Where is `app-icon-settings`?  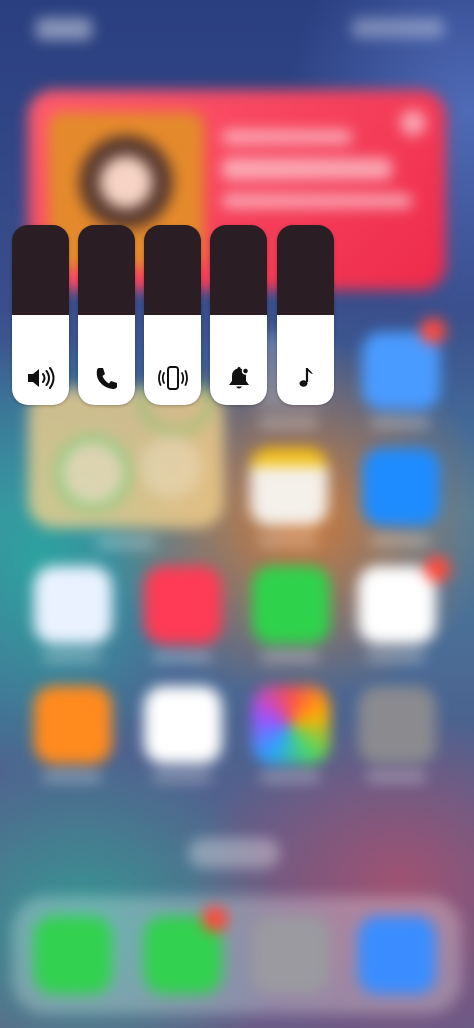
app-icon-settings is located at coordinates (397, 725).